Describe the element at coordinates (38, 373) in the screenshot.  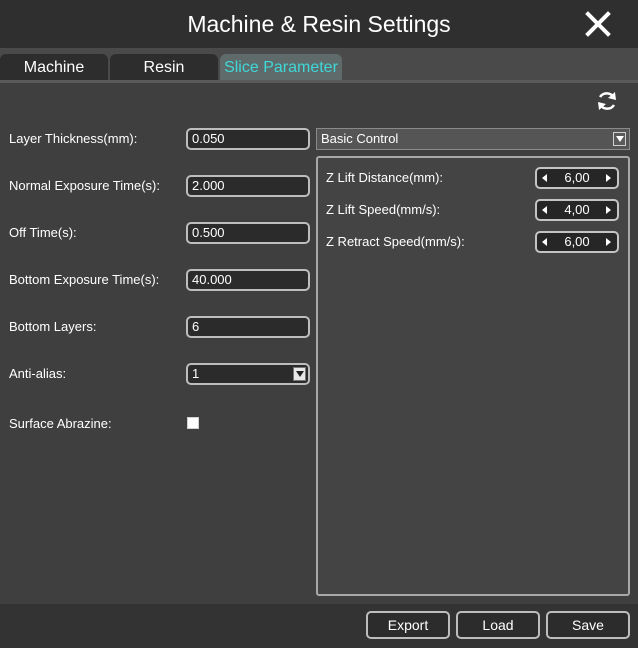
I see `anti-alias-label: Anti-alias:` at that location.